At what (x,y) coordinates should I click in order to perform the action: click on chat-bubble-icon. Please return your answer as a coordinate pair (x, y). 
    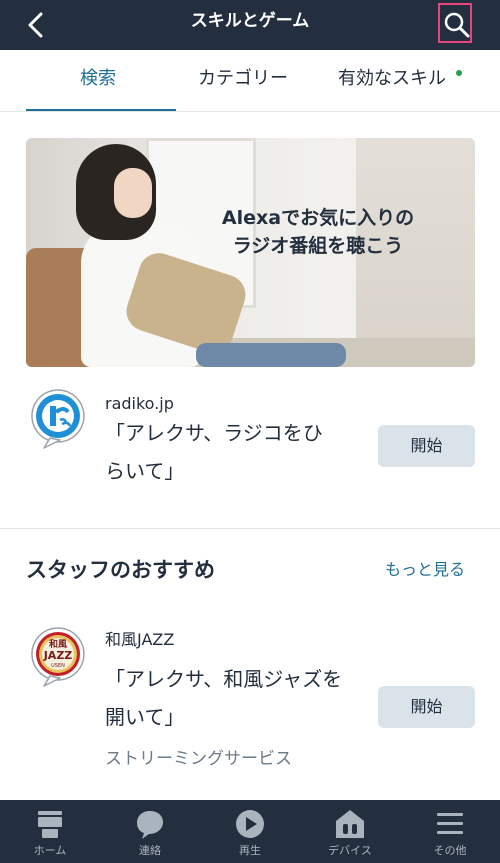
    Looking at the image, I should click on (150, 825).